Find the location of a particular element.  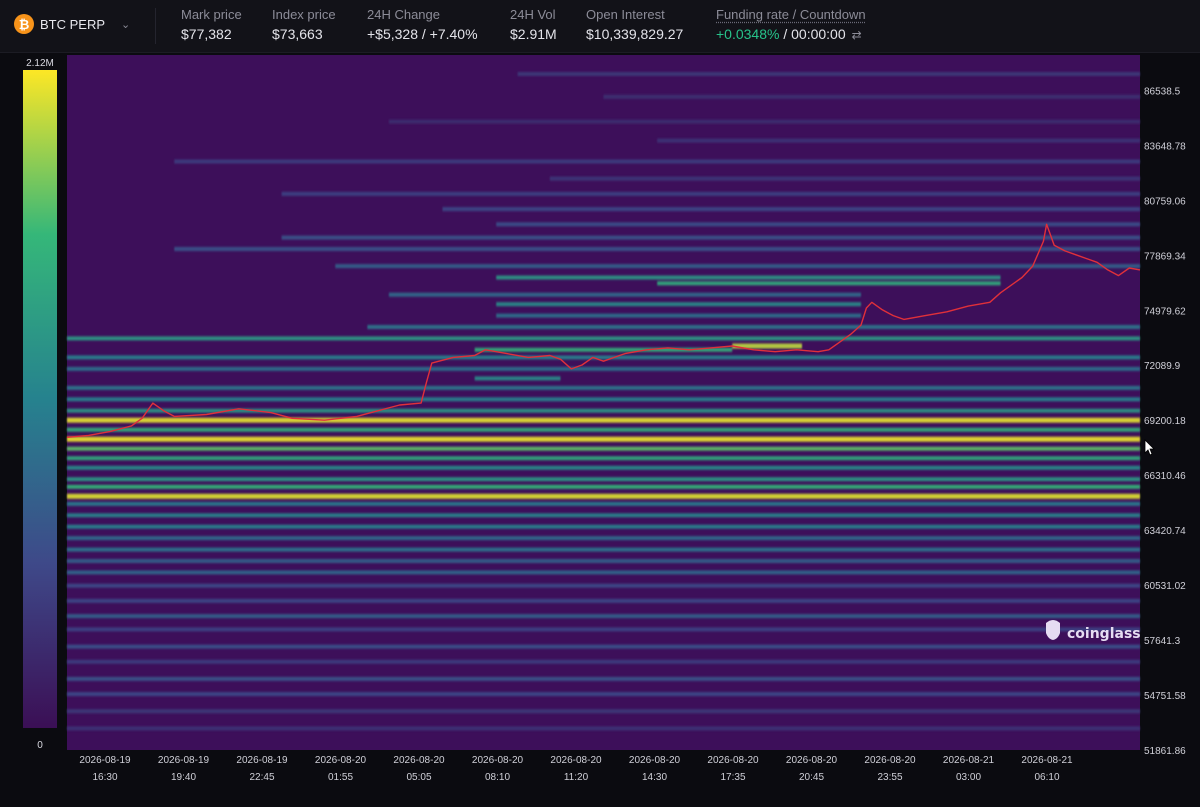

symbol-selector: ₿ BTC PERP ⌄ is located at coordinates (79, 24).